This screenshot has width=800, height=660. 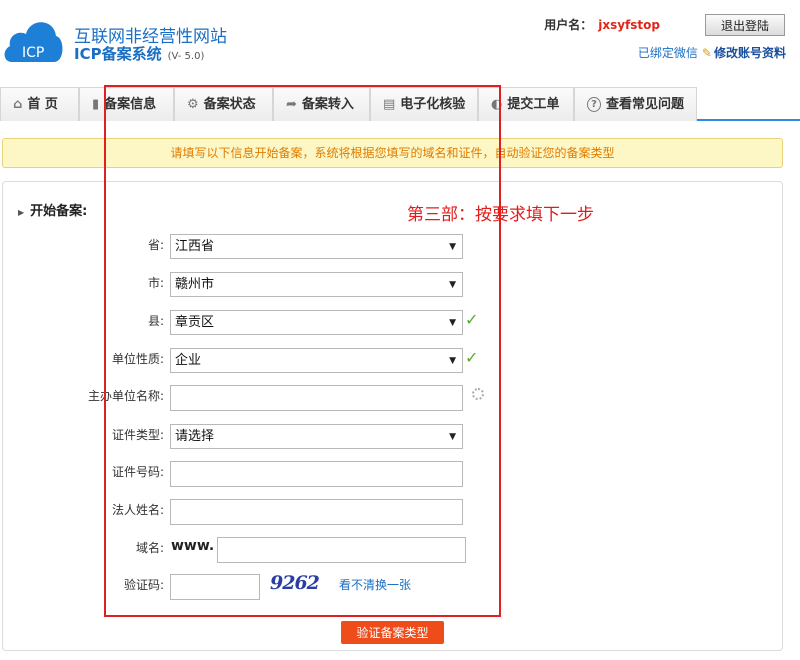 What do you see at coordinates (629, 25) in the screenshot?
I see `username-value: jxsyfstop` at bounding box center [629, 25].